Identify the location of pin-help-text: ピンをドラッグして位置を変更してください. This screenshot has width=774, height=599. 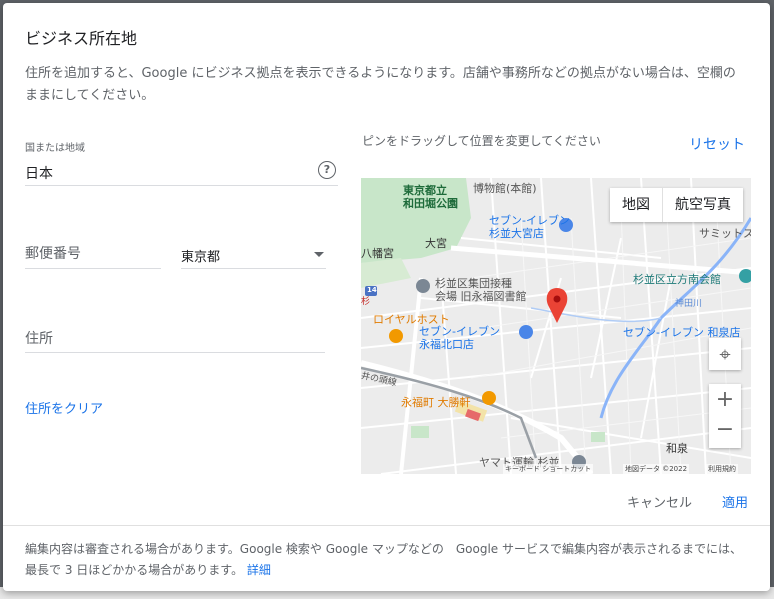
(481, 141).